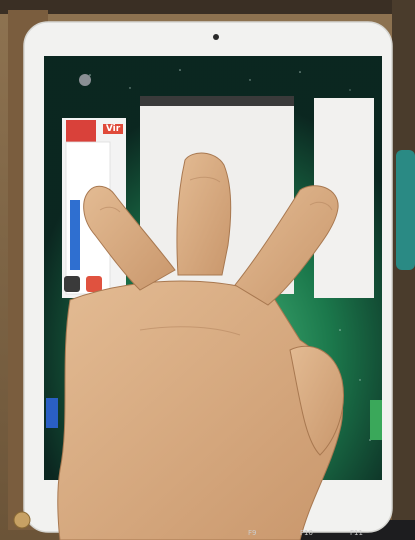 Image resolution: width=415 pixels, height=540 pixels. I want to click on key-f10: F10, so click(306, 533).